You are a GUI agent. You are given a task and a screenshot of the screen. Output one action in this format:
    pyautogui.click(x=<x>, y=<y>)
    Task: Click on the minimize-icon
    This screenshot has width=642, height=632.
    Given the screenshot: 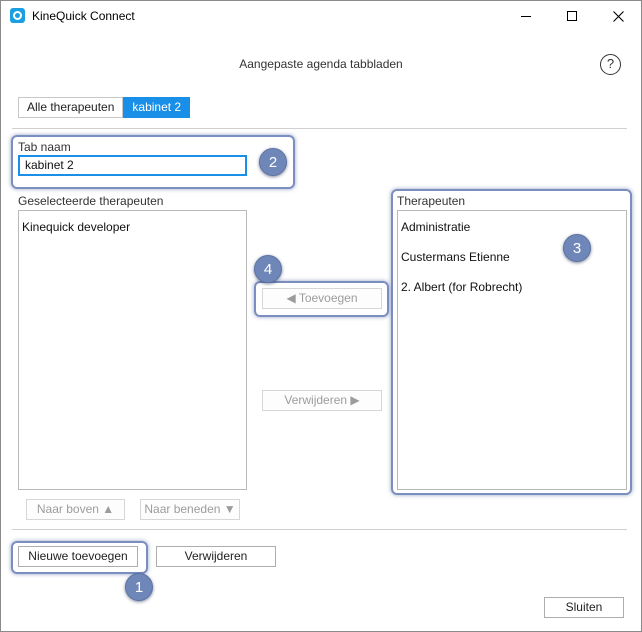 What is the action you would take?
    pyautogui.click(x=526, y=16)
    